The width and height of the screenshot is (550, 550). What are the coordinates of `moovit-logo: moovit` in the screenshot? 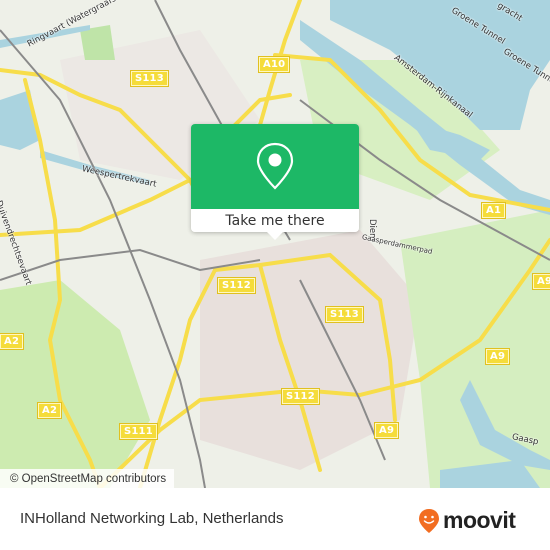 It's located at (467, 520).